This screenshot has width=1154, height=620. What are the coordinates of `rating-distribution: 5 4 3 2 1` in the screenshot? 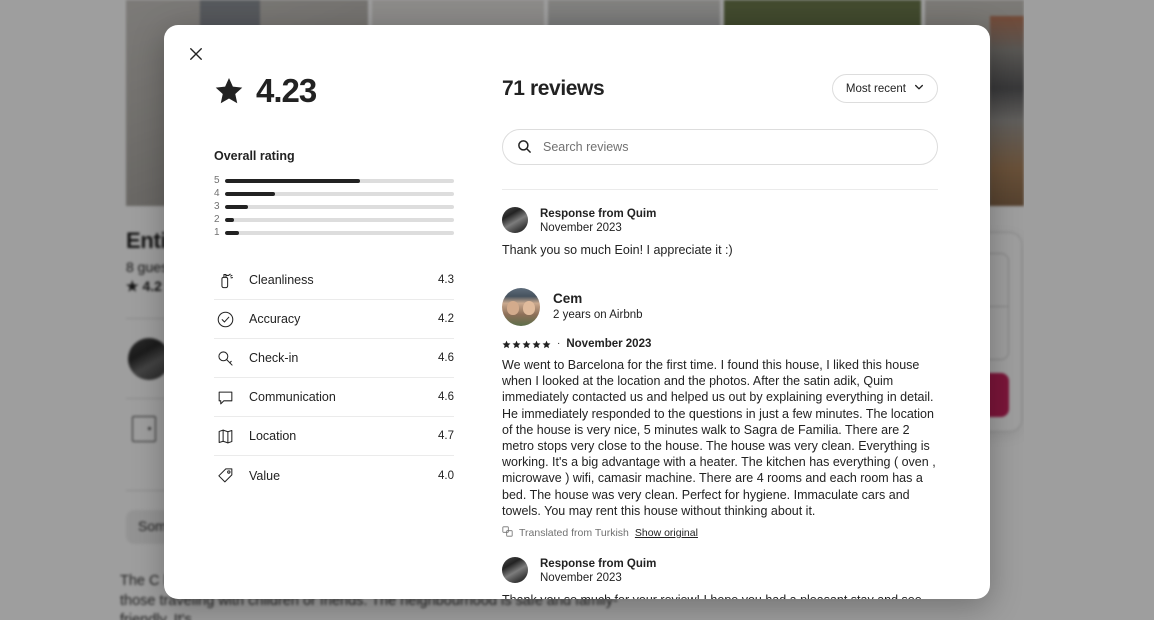 It's located at (334, 206).